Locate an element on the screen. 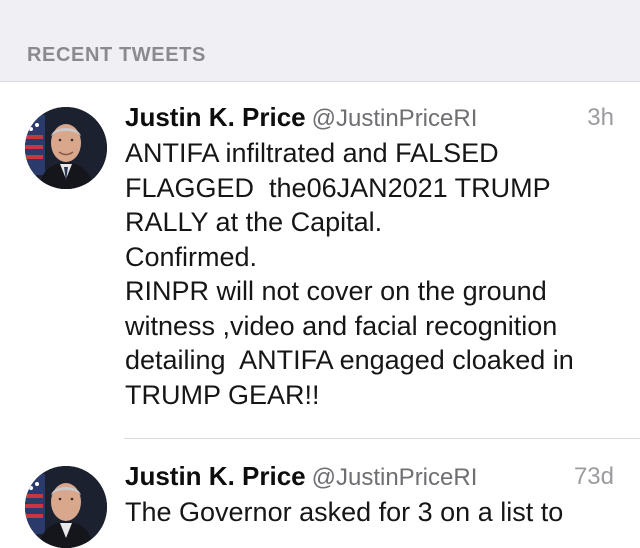  tweet-text-line: FLAGGED the06JAN2021 TRUMP is located at coordinates (338, 187).